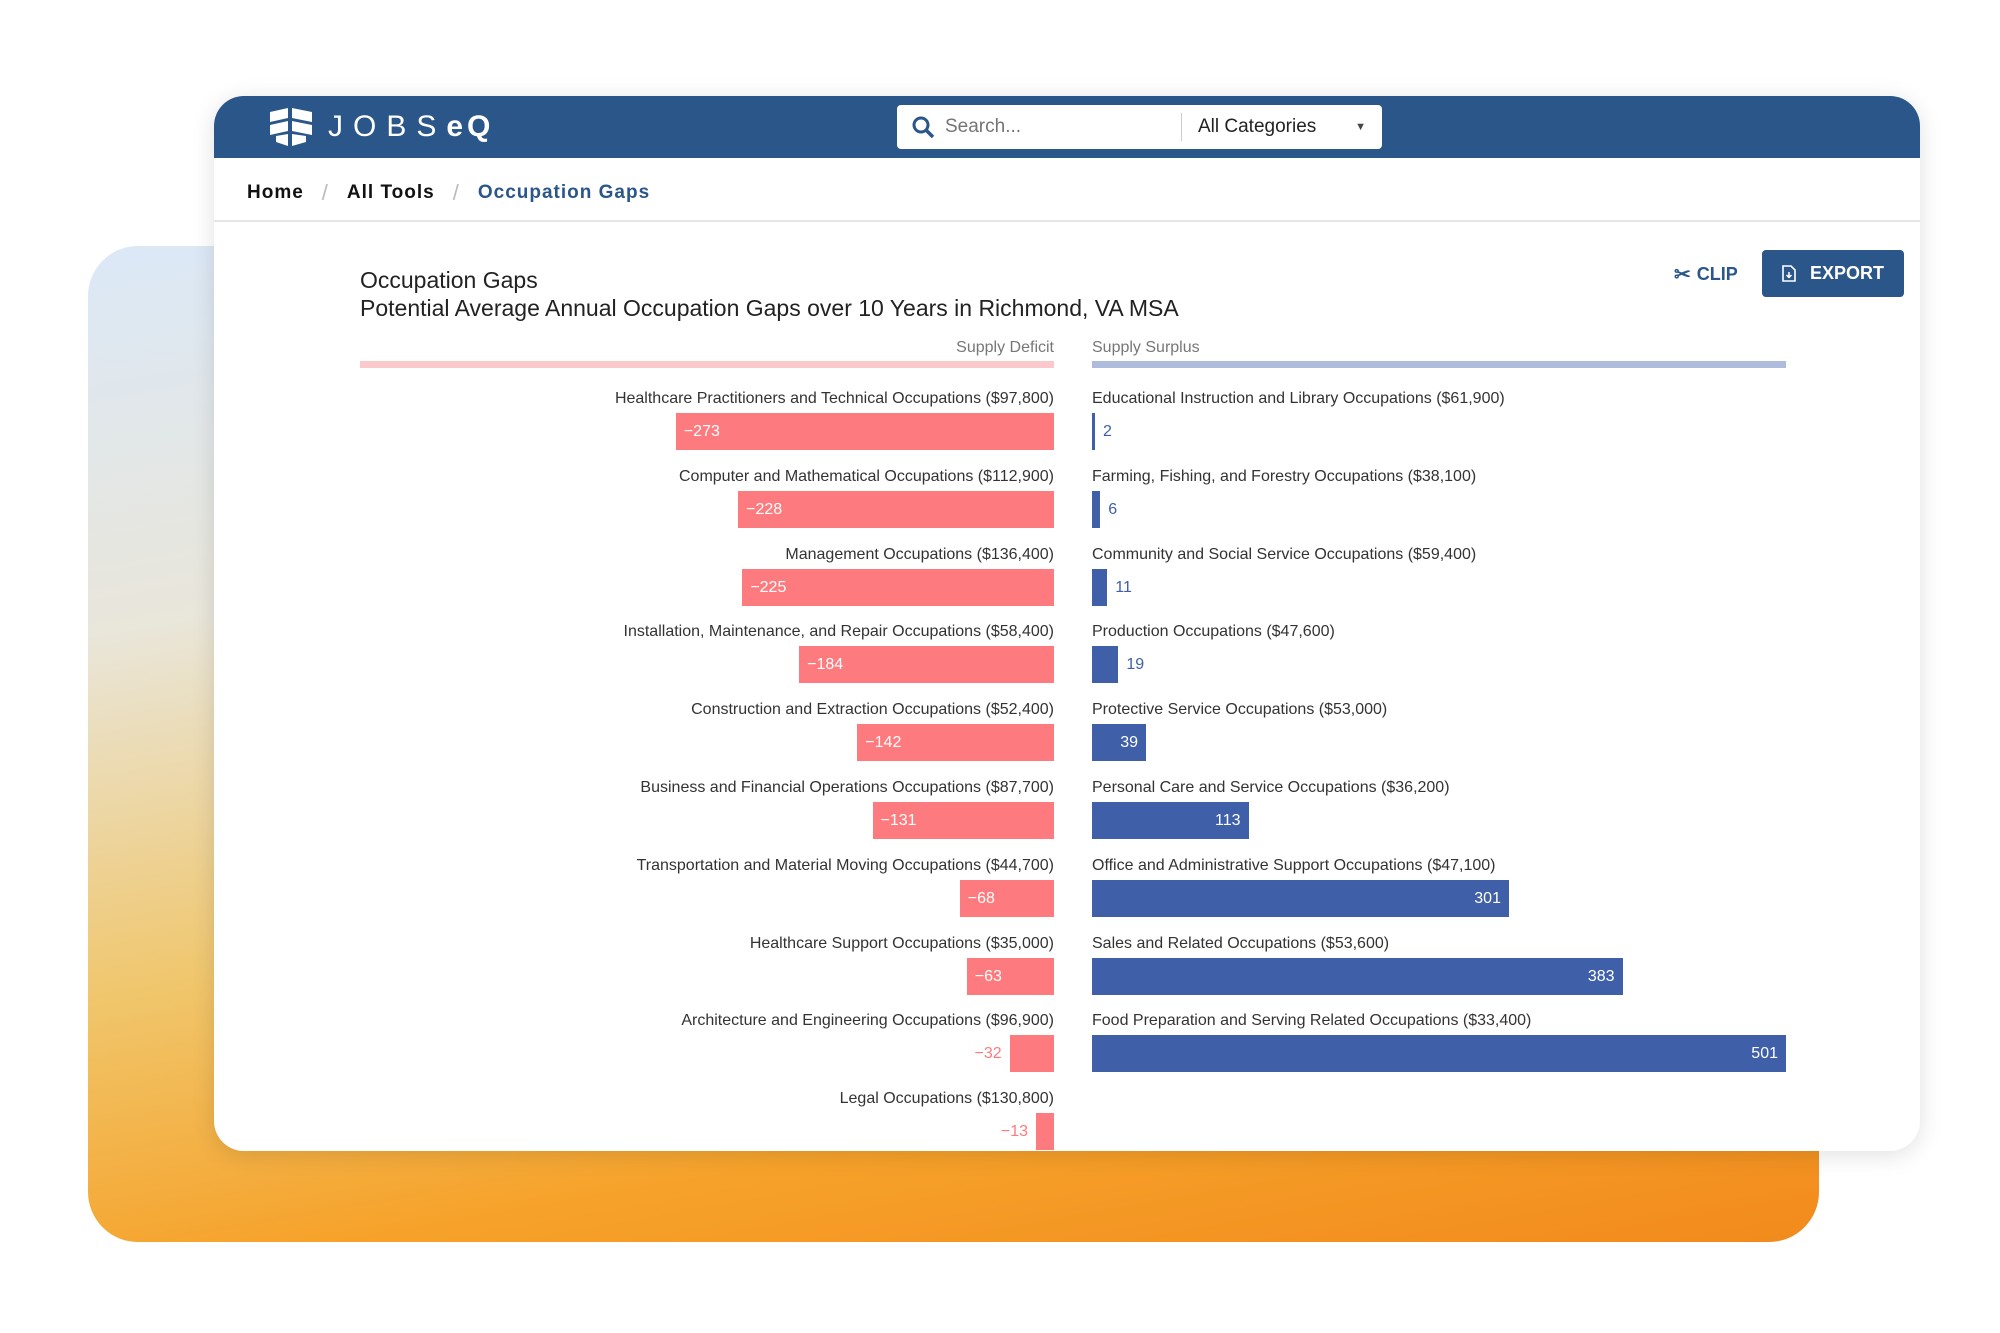 The width and height of the screenshot is (2000, 1333). I want to click on clip-button: ✂ CLIP, so click(1706, 274).